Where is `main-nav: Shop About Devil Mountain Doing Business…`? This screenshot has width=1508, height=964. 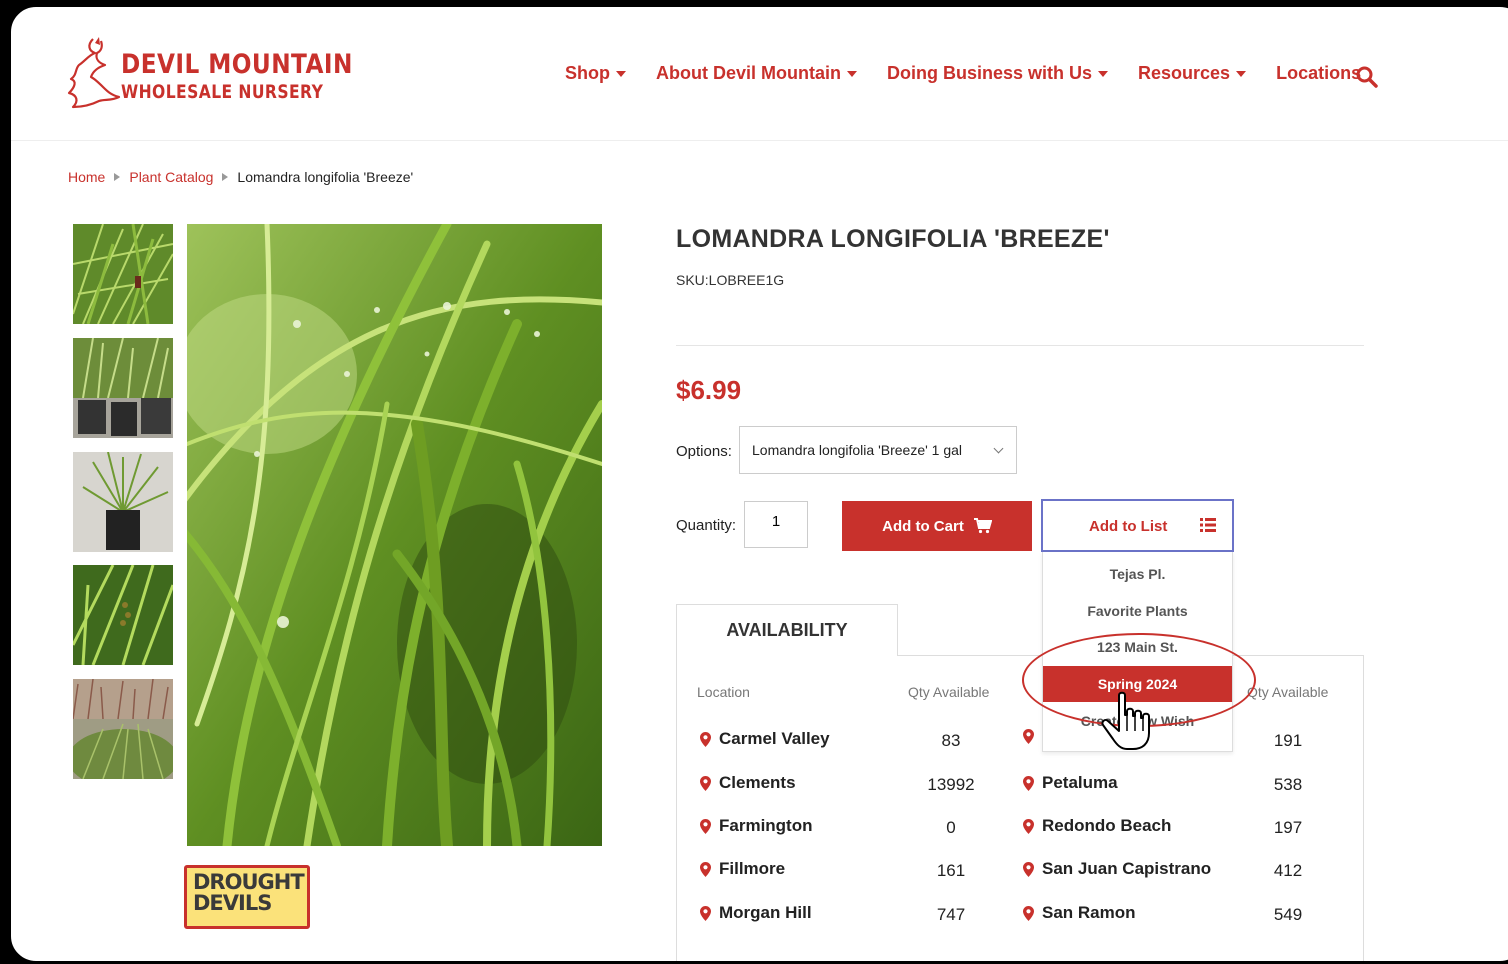 main-nav: Shop About Devil Mountain Doing Business… is located at coordinates (978, 73).